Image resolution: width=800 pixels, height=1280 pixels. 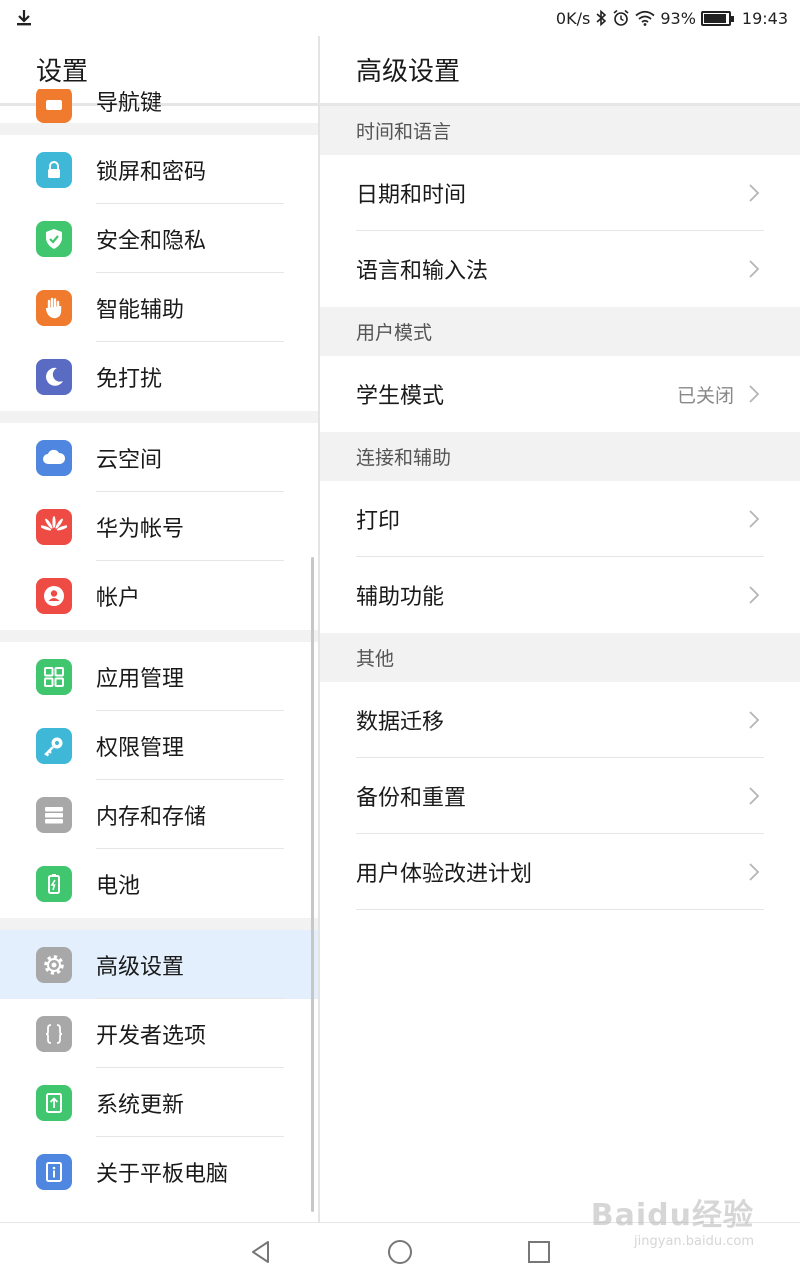 What do you see at coordinates (400, 18) in the screenshot?
I see `status-bar: 0K/s 93% 19:43` at bounding box center [400, 18].